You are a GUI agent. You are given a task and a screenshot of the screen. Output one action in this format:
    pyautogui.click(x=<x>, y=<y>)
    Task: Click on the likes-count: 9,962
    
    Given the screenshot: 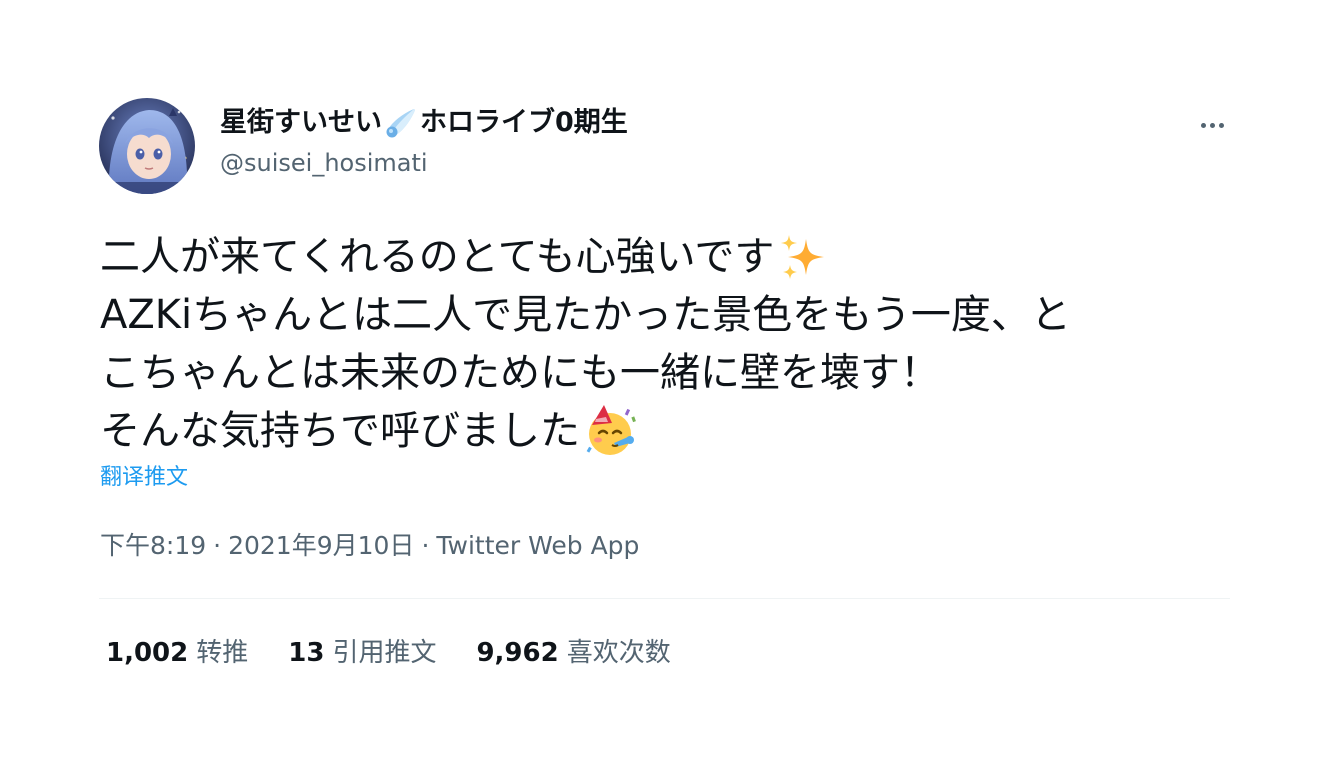 What is the action you would take?
    pyautogui.click(x=517, y=653)
    